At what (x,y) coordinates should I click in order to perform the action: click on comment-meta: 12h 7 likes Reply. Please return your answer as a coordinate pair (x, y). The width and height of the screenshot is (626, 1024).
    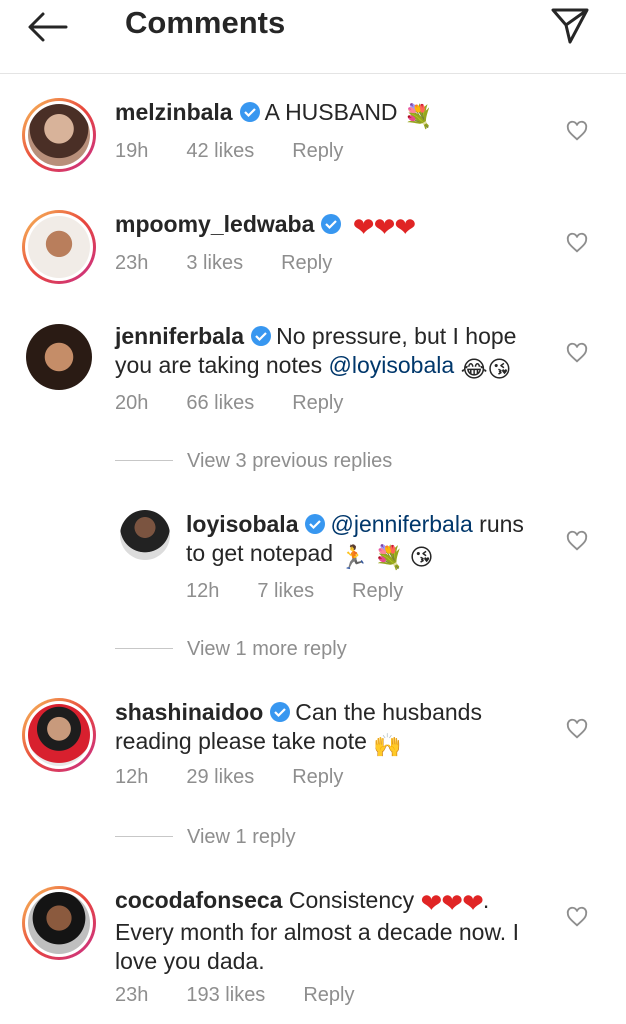
    Looking at the image, I should click on (294, 591).